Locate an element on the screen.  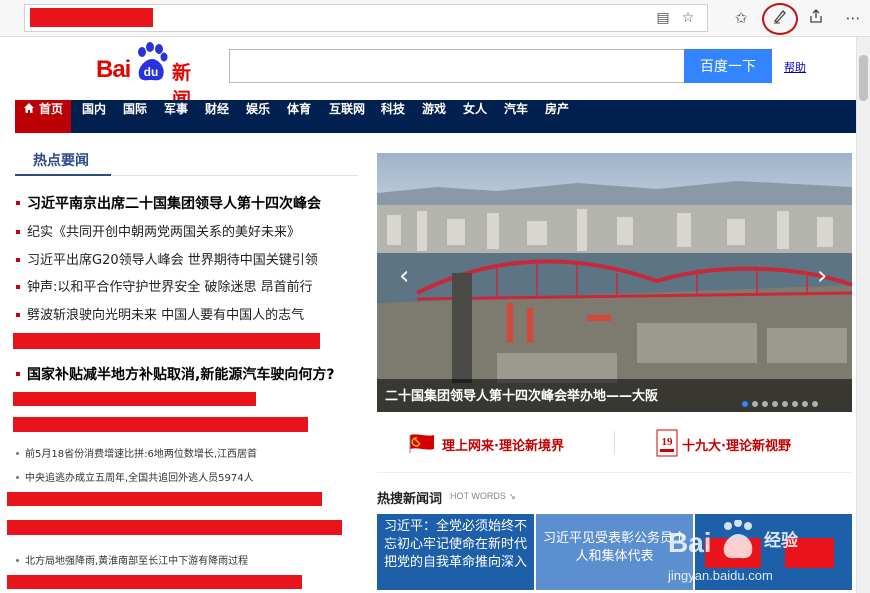
banner-19th-congress: 19 十九大·理论新视野 is located at coordinates (746, 443).